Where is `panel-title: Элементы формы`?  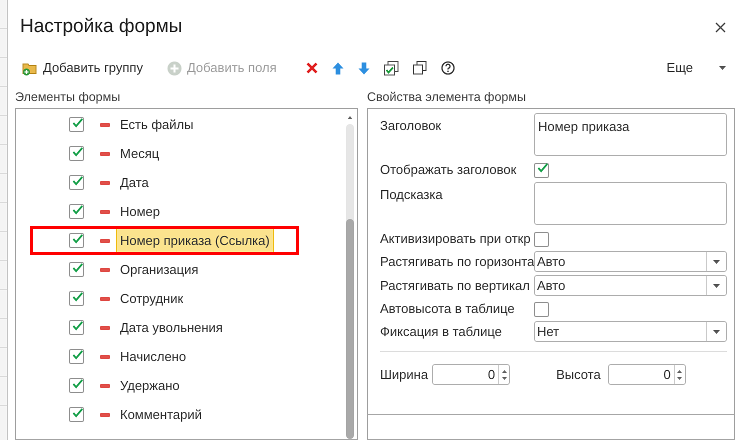
panel-title: Элементы формы is located at coordinates (68, 97).